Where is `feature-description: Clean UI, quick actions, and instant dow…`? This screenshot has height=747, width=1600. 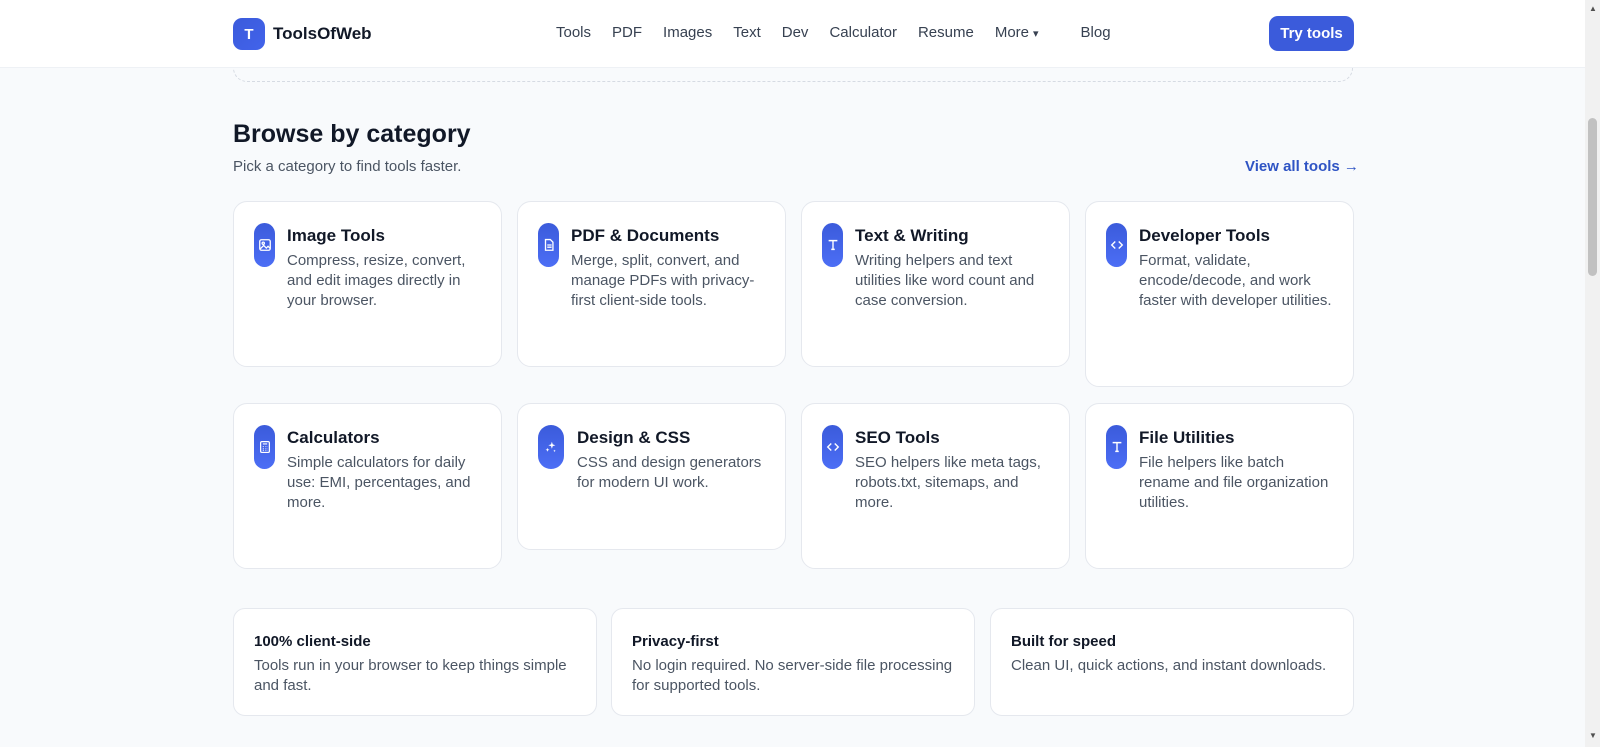
feature-description: Clean UI, quick actions, and instant dow… is located at coordinates (1169, 665).